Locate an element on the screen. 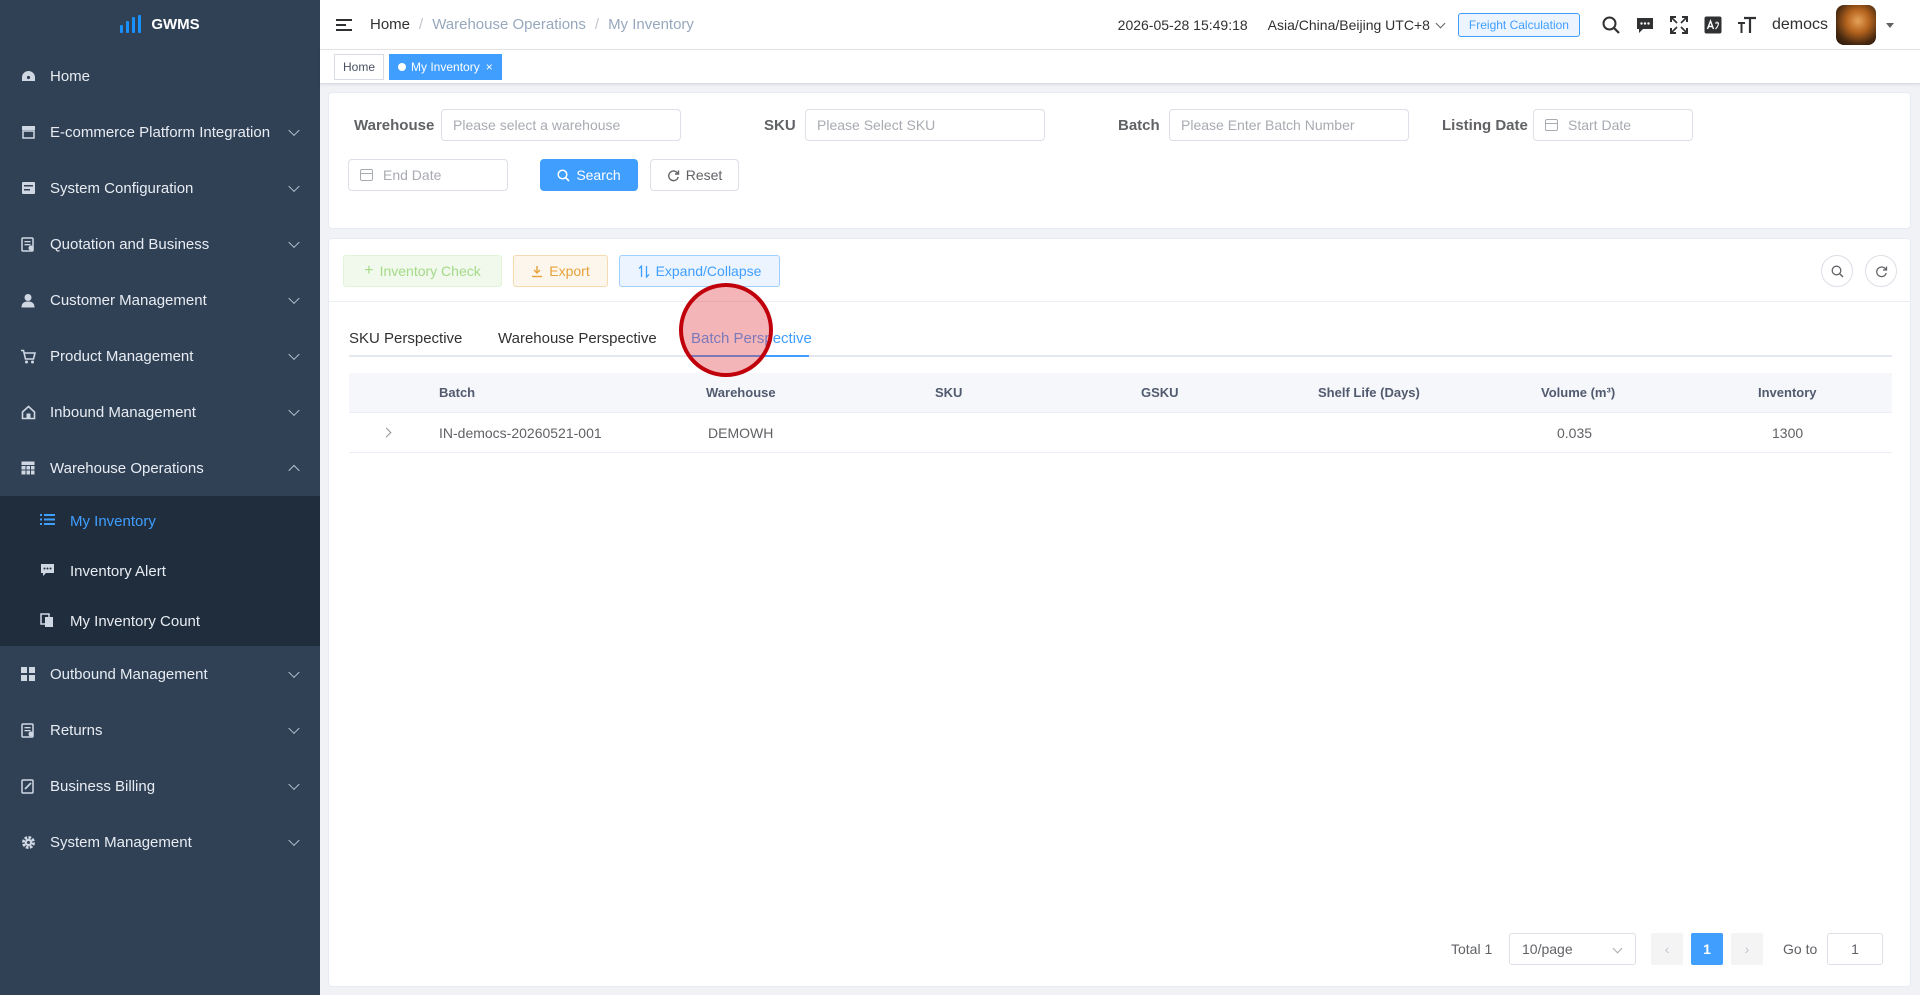 Image resolution: width=1920 pixels, height=995 pixels. username: democs is located at coordinates (1800, 25).